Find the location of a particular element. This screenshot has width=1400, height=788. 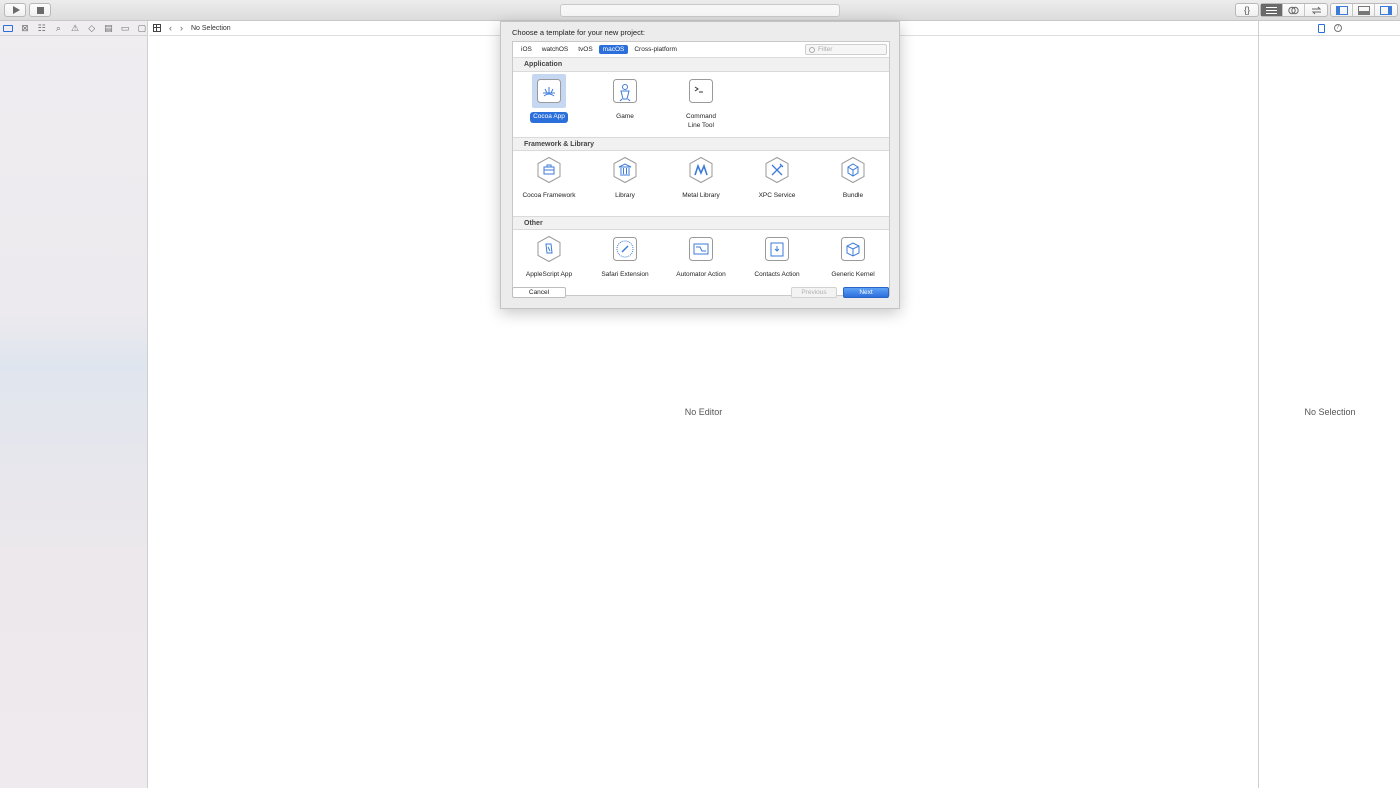

cube-icon is located at coordinates (853, 170).